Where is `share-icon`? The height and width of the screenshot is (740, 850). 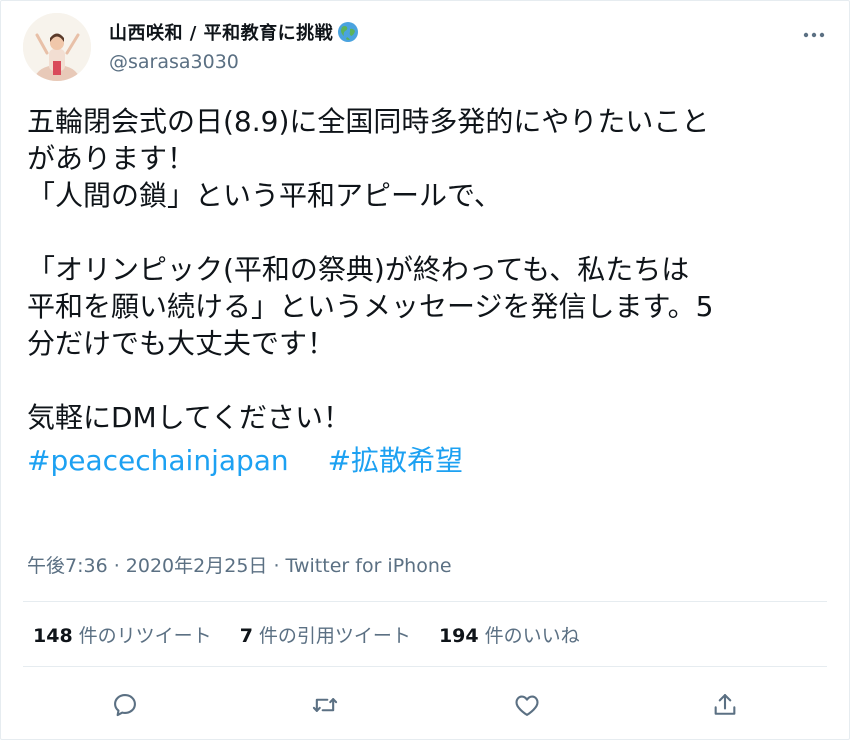
share-icon is located at coordinates (725, 704).